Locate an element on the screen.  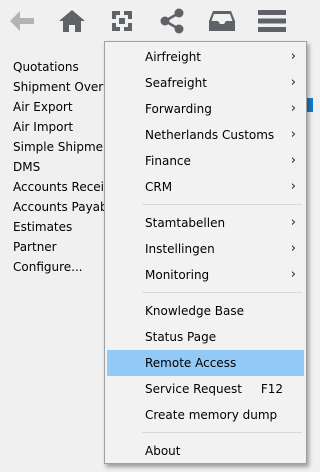
inbox-icon is located at coordinates (222, 21).